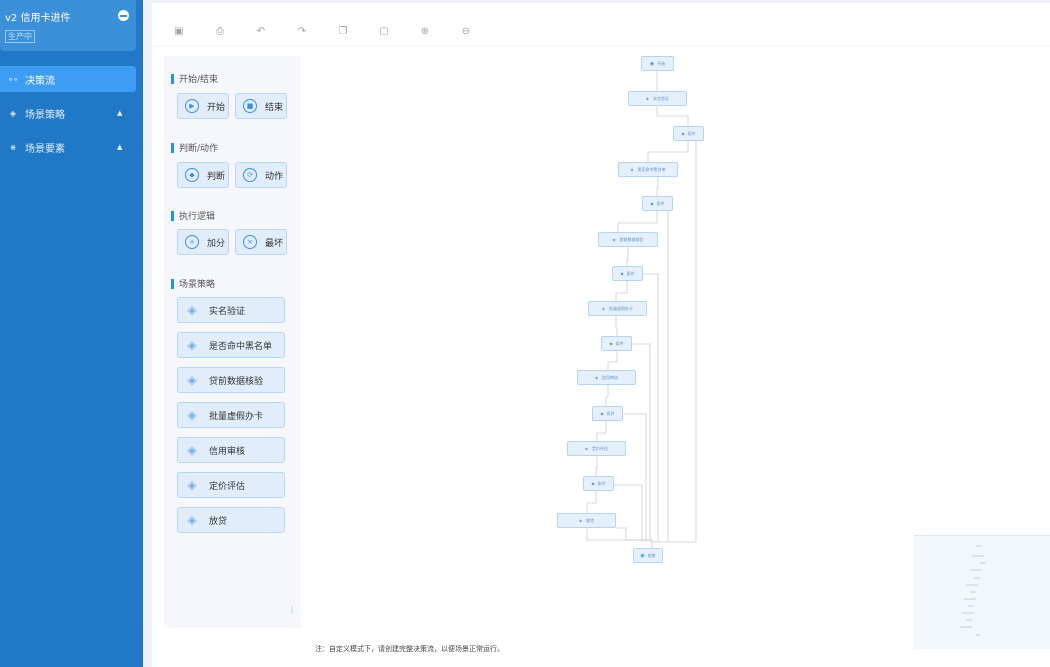  I want to click on minimap, so click(982, 592).